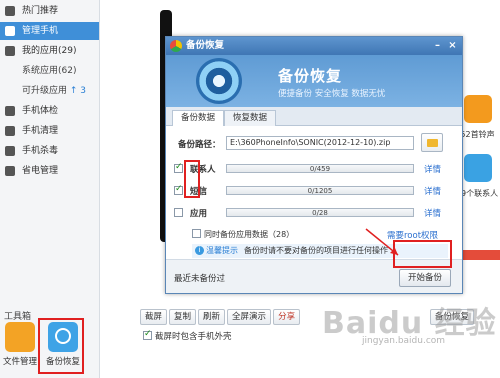 Image resolution: width=500 pixels, height=378 pixels. I want to click on backup-emblem-icon, so click(219, 81).